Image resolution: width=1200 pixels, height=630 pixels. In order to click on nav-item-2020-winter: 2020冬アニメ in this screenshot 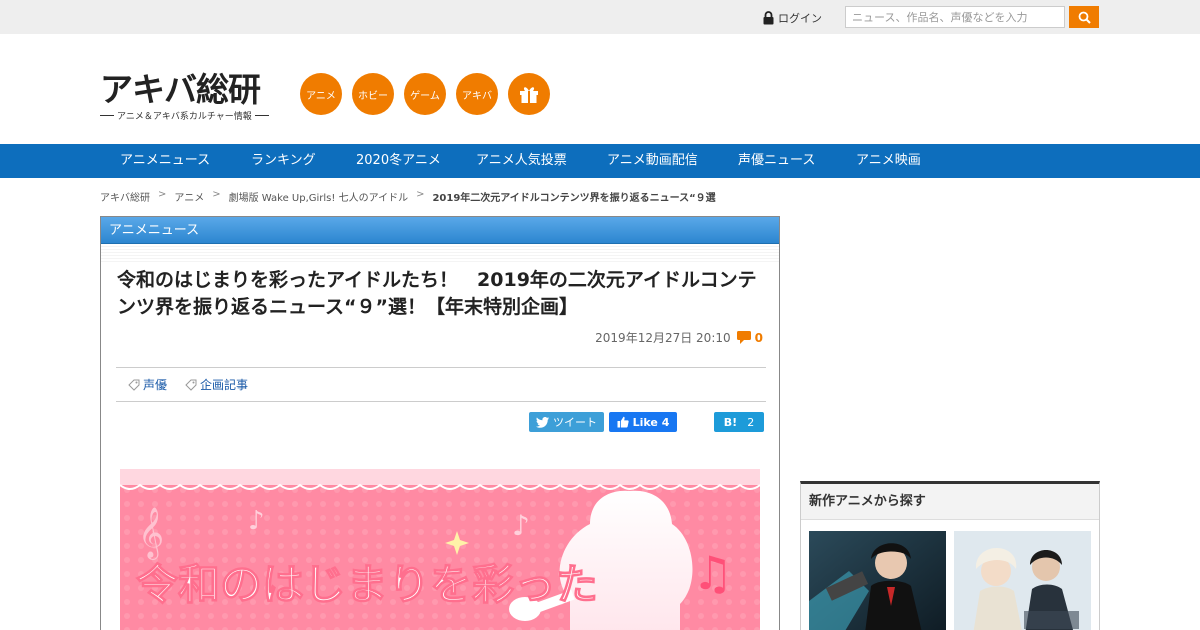, I will do `click(398, 161)`.